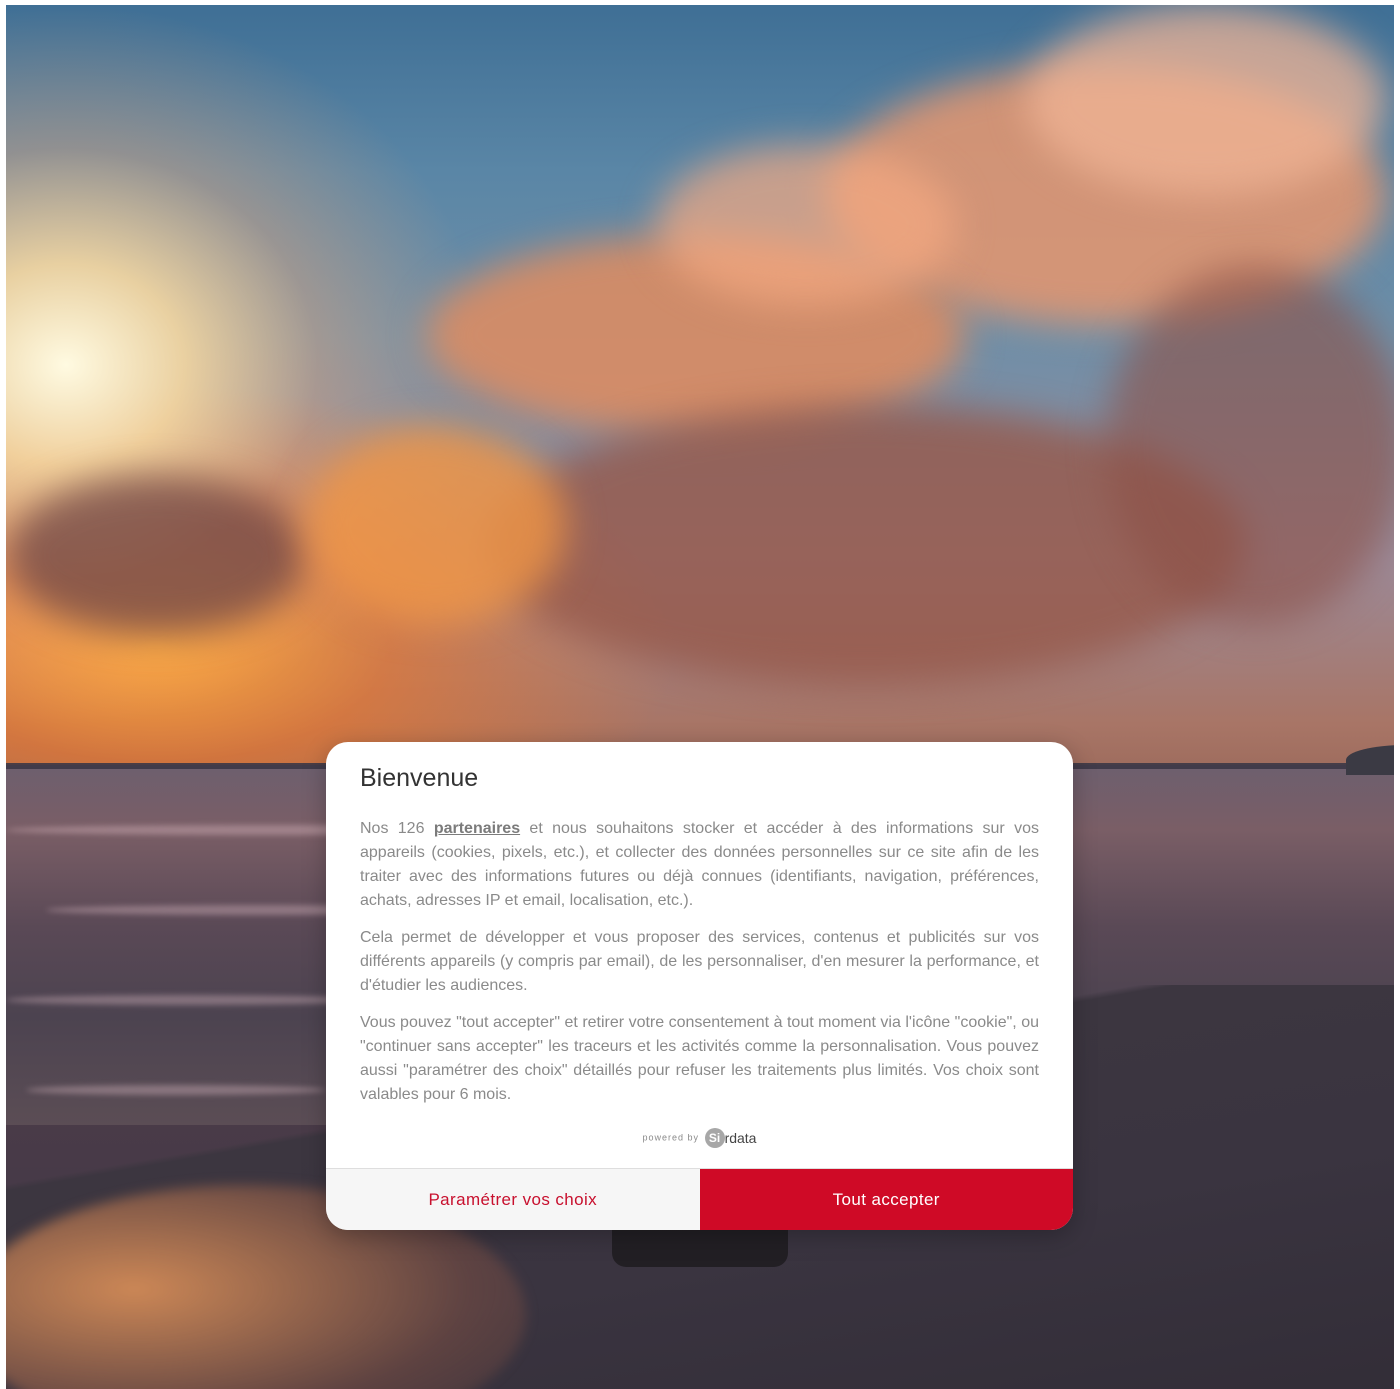 Image resolution: width=1400 pixels, height=1389 pixels. I want to click on sirdata-logo: Si rdata, so click(730, 1138).